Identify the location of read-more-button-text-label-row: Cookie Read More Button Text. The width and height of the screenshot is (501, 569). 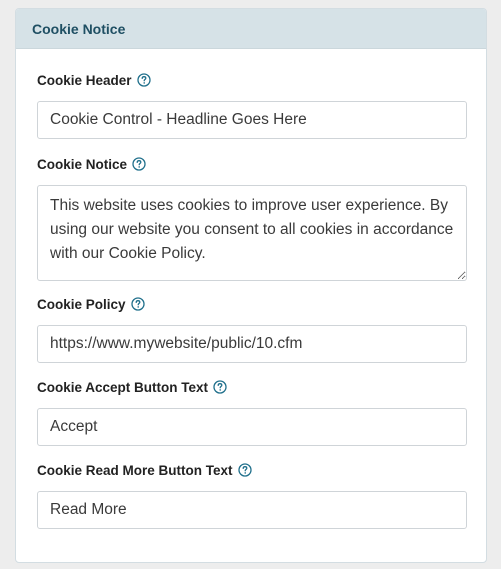
(252, 470).